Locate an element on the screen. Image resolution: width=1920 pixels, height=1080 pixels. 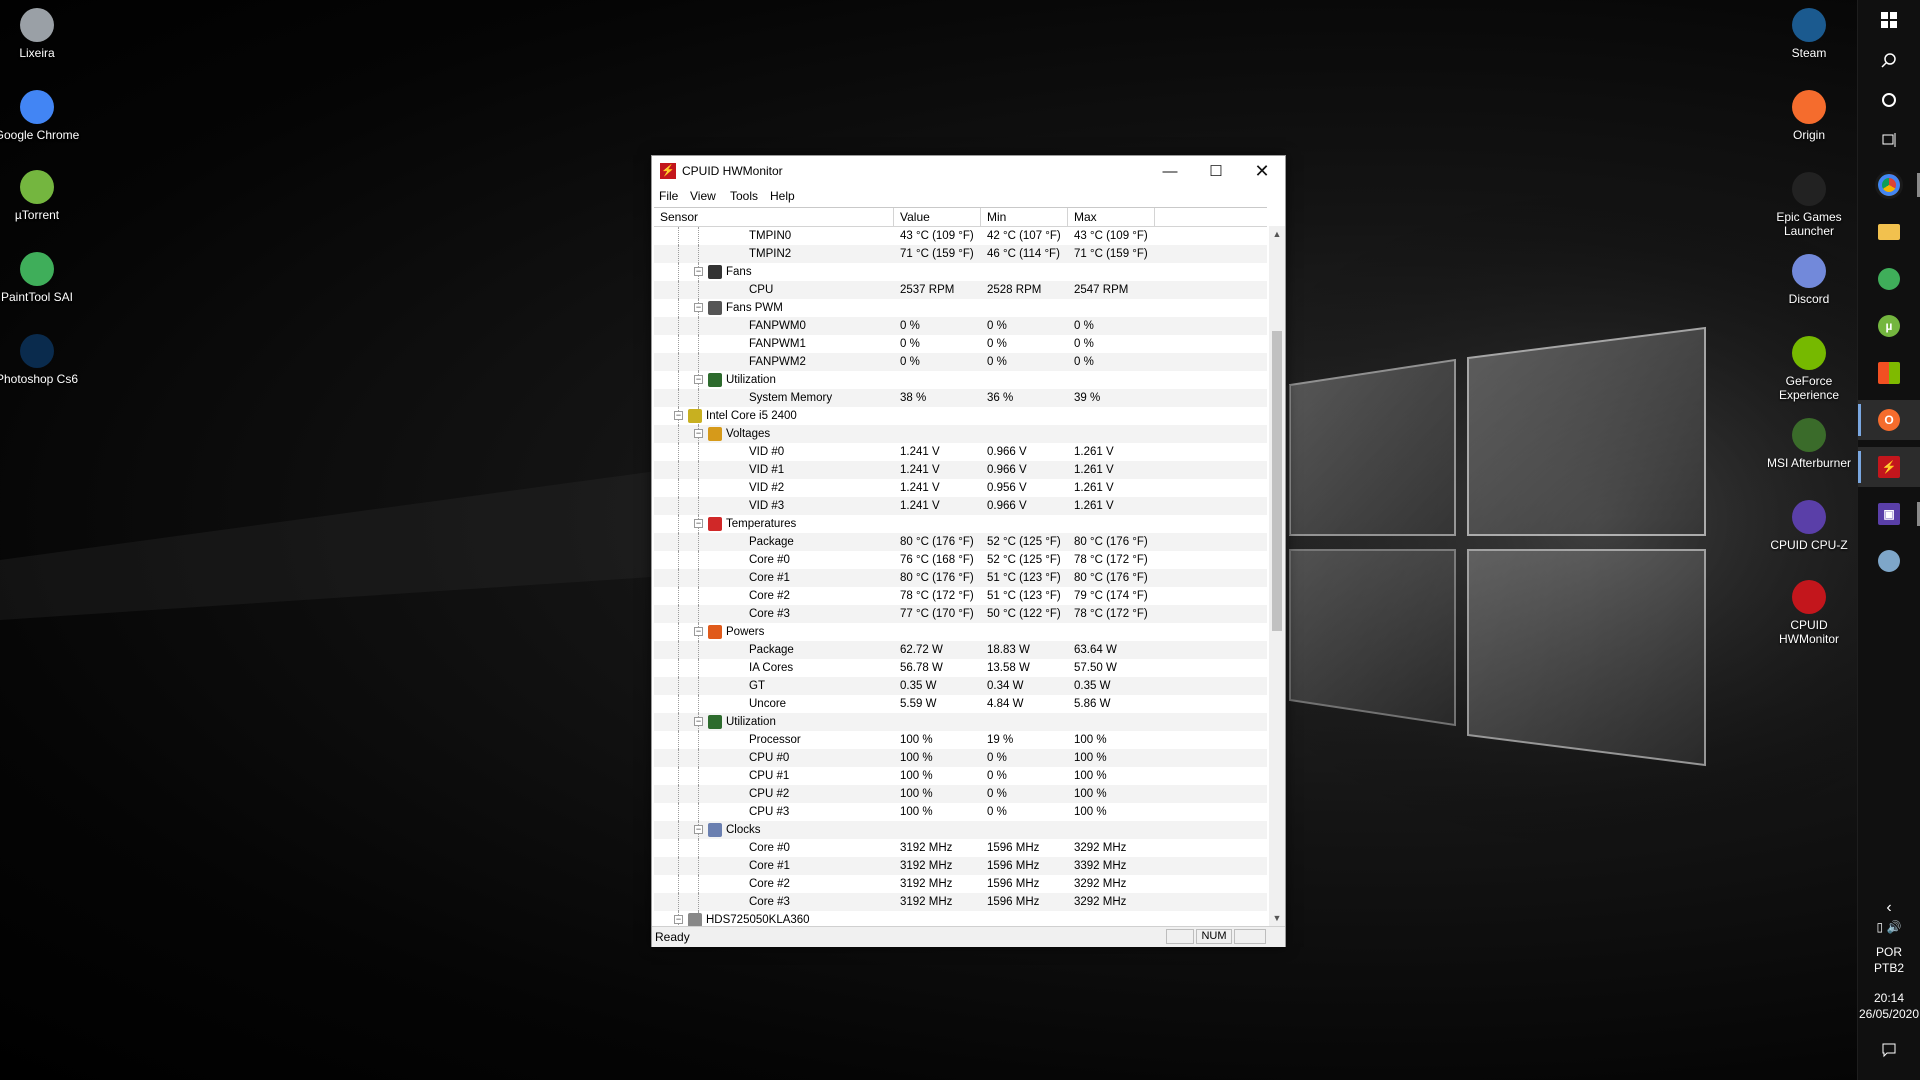
menu-tools: Tools is located at coordinates (744, 196).